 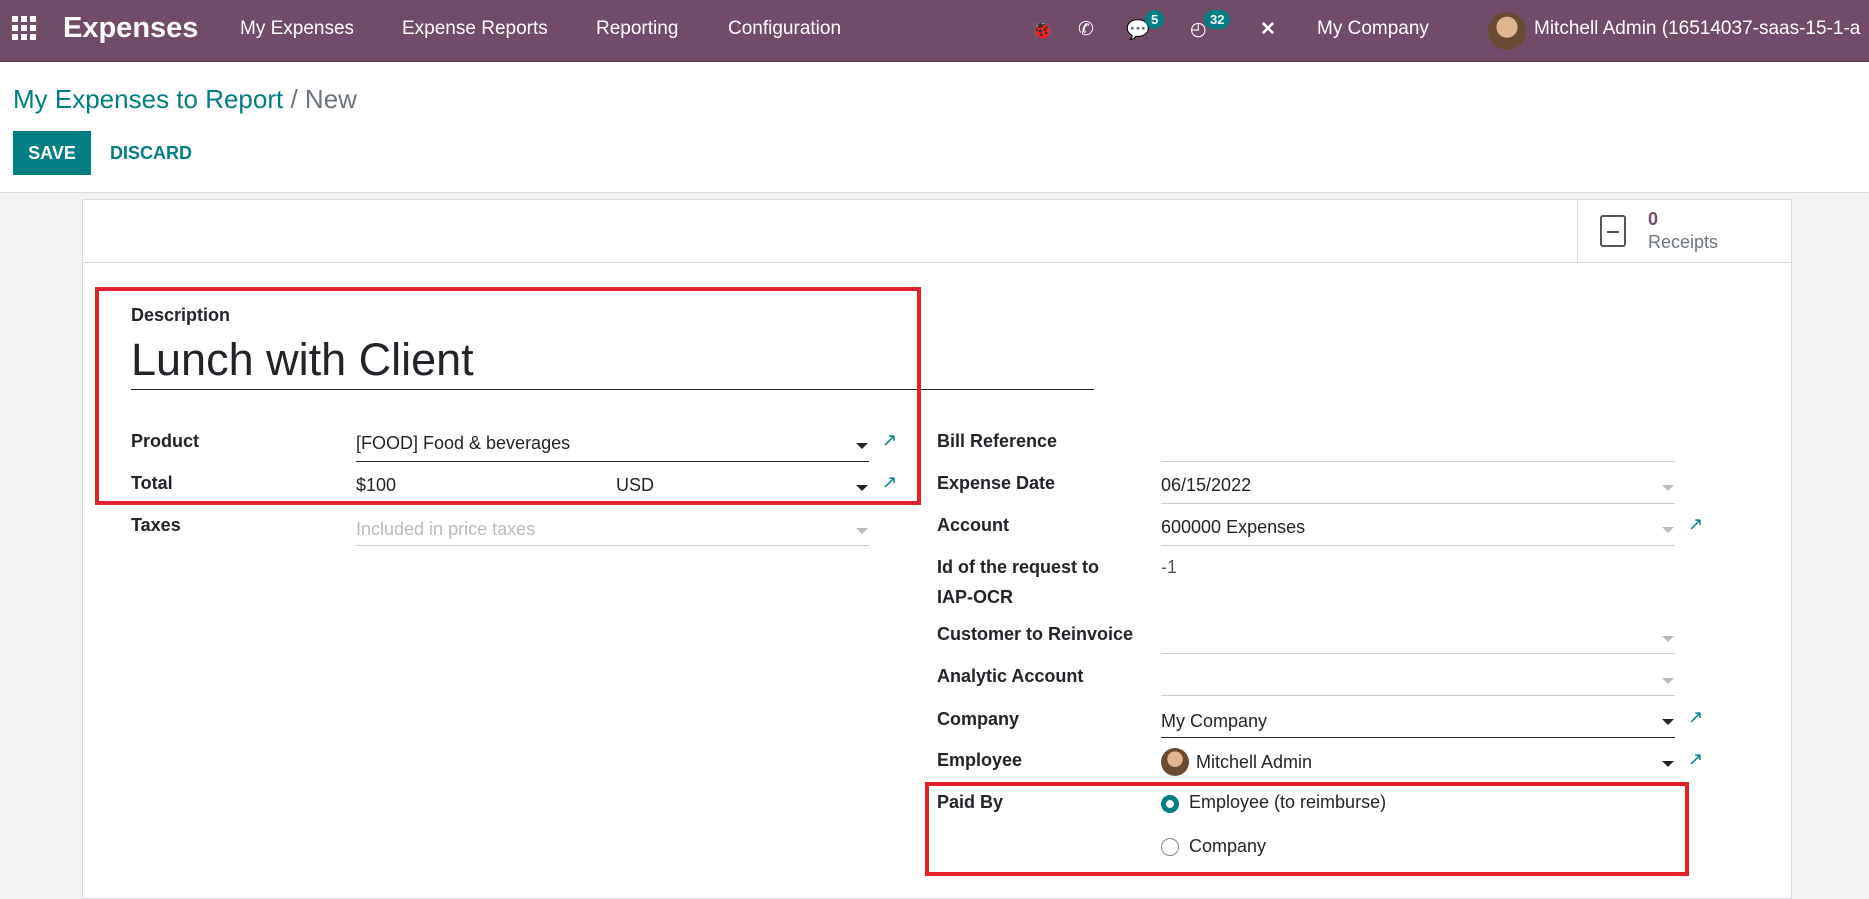 What do you see at coordinates (1010, 676) in the screenshot?
I see `analytic-account-label: Analytic Account` at bounding box center [1010, 676].